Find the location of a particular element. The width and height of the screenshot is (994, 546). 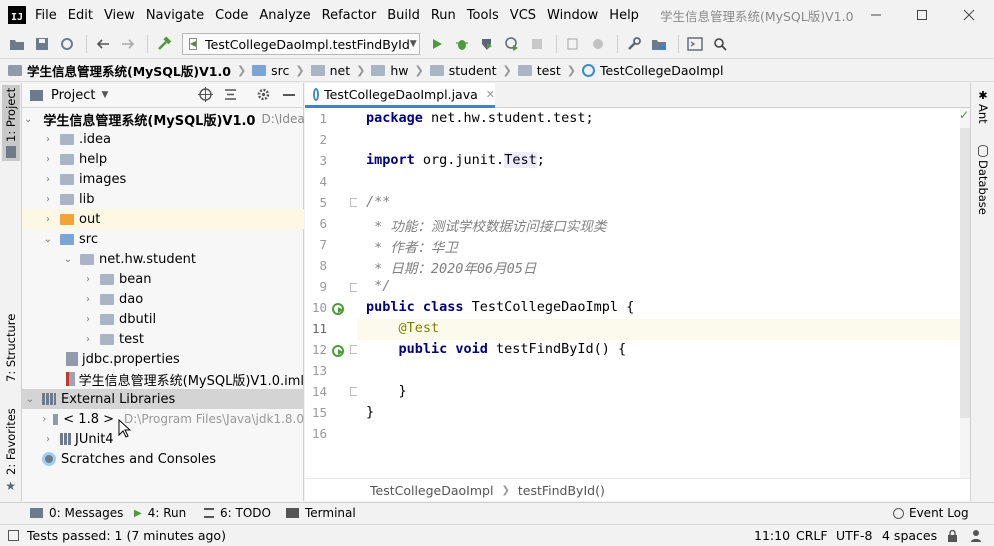

gear-icon is located at coordinates (263, 96).